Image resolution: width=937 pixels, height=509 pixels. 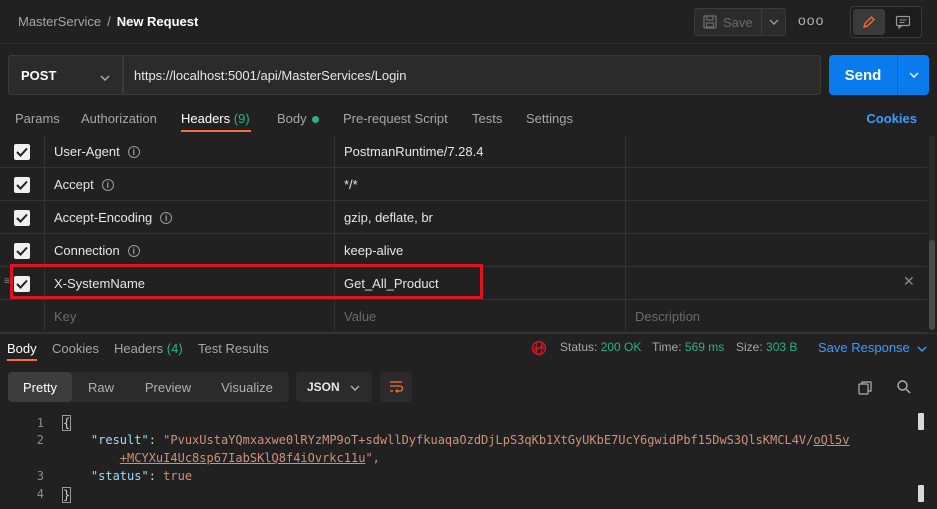 What do you see at coordinates (909, 281) in the screenshot?
I see `delete-row-icon: ✕` at bounding box center [909, 281].